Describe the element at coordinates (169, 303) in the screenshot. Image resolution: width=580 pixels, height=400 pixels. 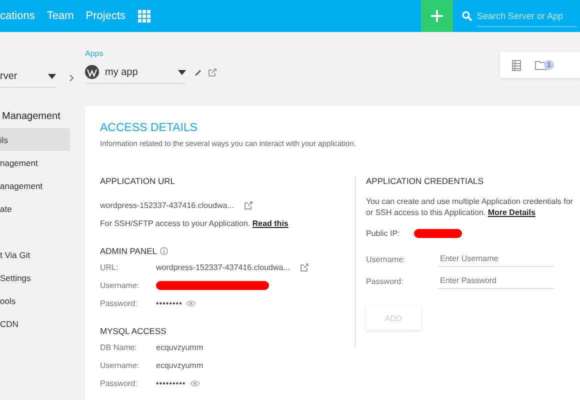
I see `password-dots: ••••••••` at that location.